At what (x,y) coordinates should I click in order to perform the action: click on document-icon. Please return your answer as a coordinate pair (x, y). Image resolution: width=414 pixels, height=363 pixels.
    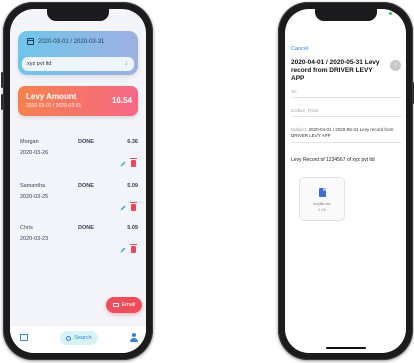
    Looking at the image, I should click on (322, 192).